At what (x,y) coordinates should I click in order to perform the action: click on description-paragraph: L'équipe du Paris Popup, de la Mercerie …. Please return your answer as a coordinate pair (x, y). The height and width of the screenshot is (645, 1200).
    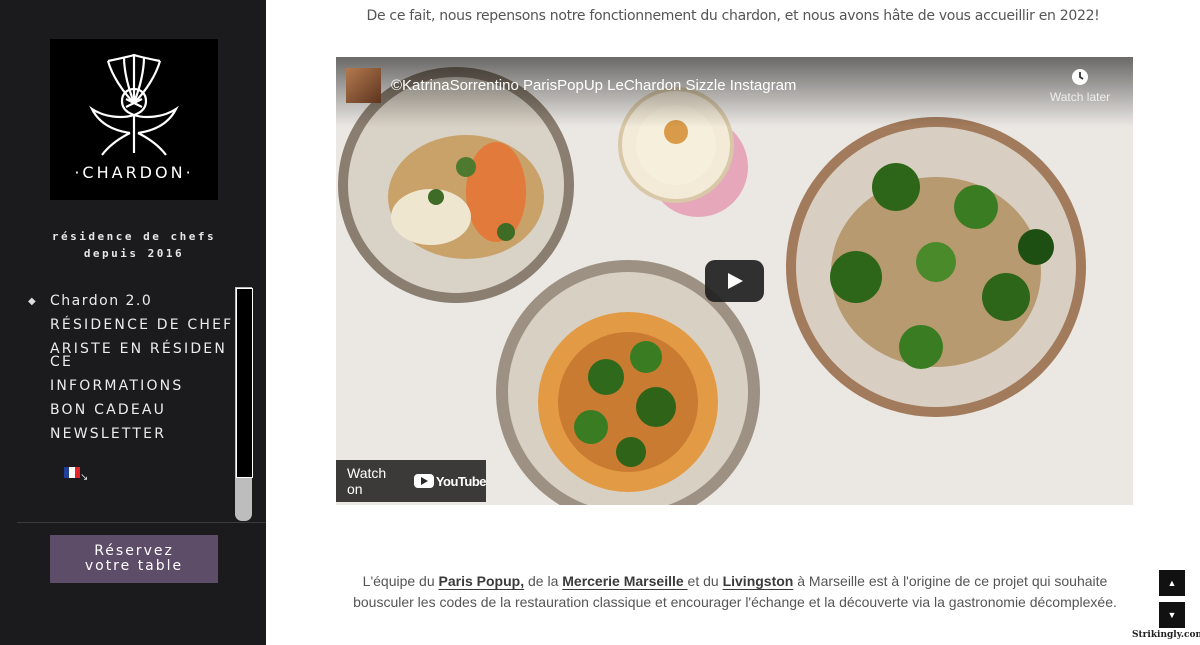
    Looking at the image, I should click on (735, 592).